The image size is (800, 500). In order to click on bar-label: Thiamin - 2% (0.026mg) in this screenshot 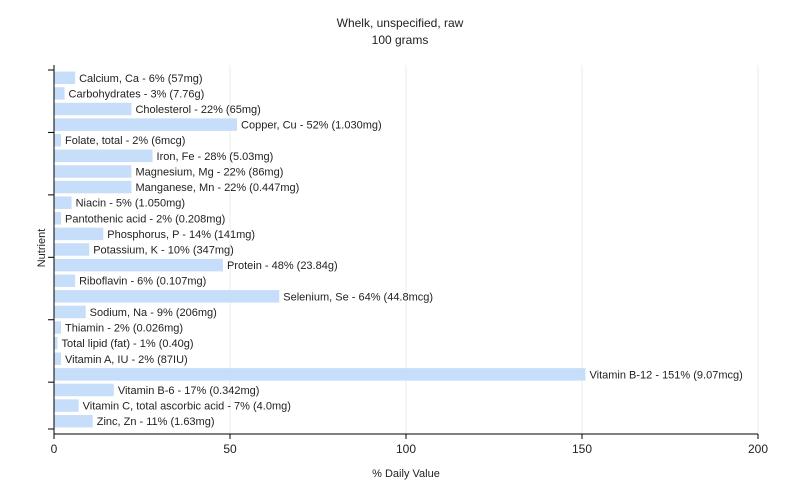, I will do `click(124, 329)`.